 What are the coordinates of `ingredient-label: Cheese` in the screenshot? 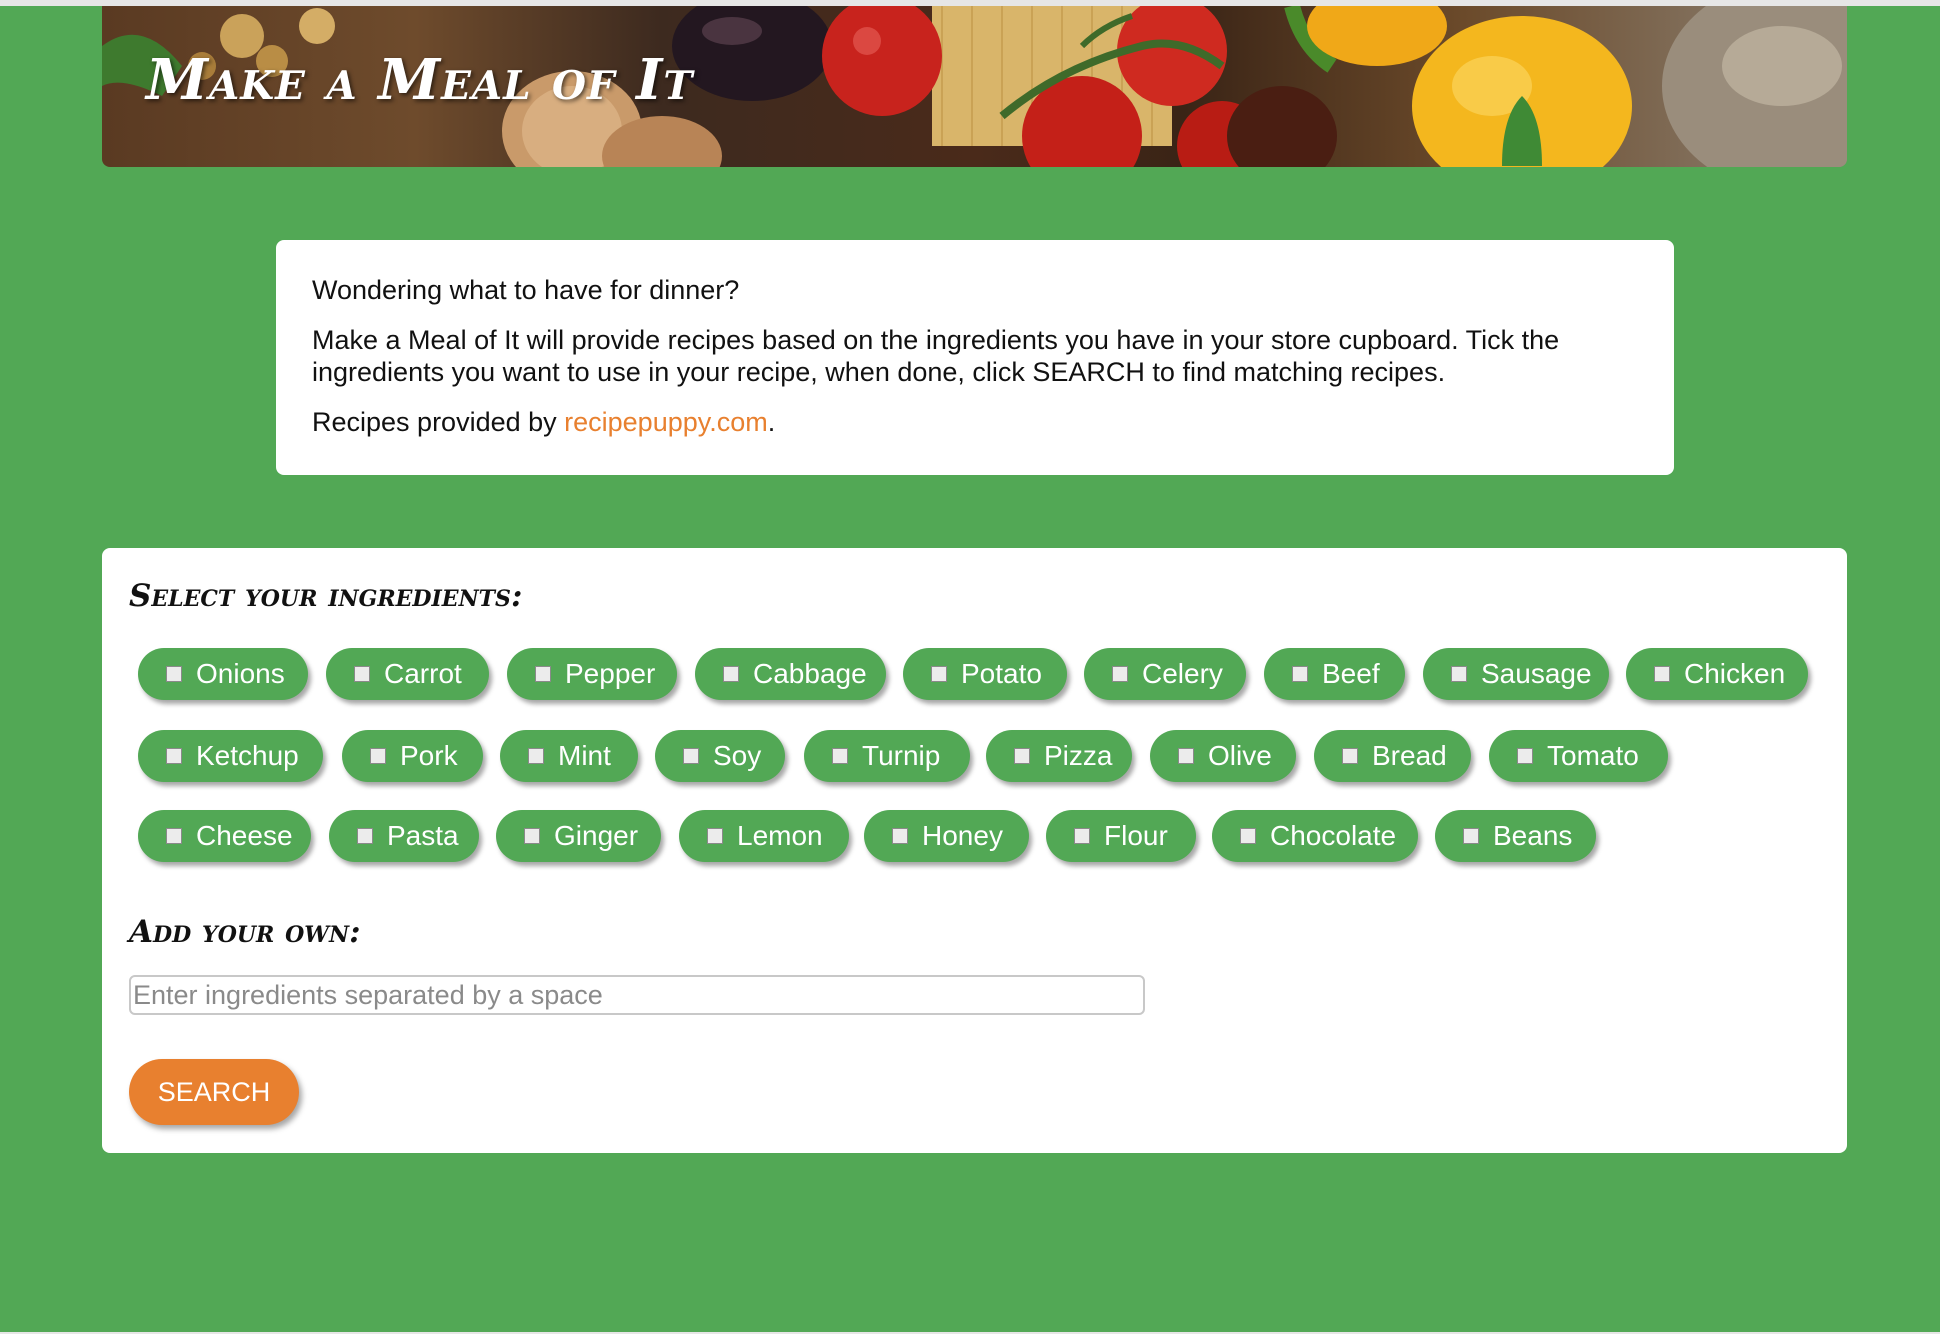 It's located at (244, 835).